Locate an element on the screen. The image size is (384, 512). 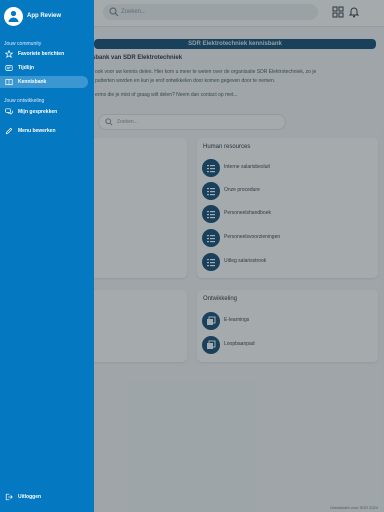
section-development: Jouw ontwikkeling is located at coordinates (24, 101).